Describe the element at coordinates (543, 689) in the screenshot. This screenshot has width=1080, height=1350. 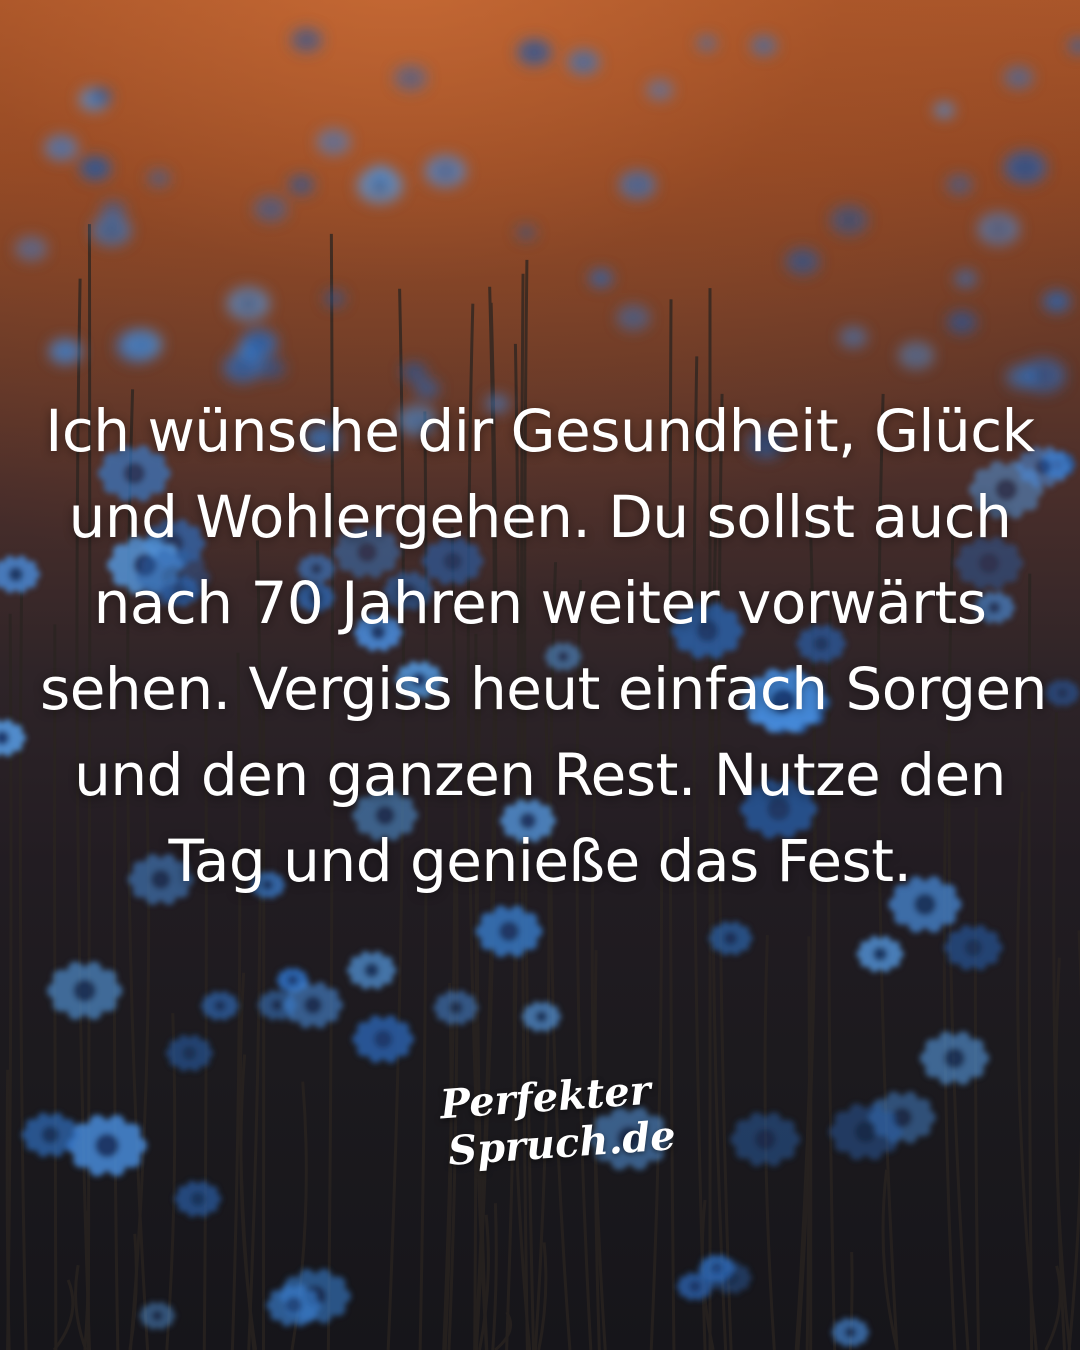
I see `quote-line: sehen. Vergiss heut einfach Sorgen` at that location.